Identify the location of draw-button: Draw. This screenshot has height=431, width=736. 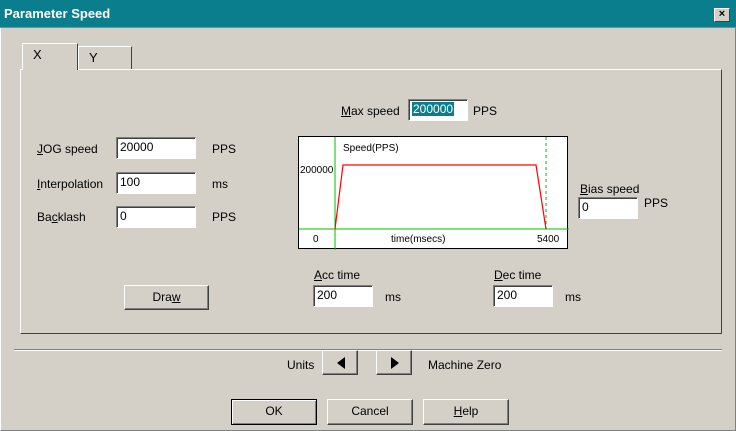
(166, 297).